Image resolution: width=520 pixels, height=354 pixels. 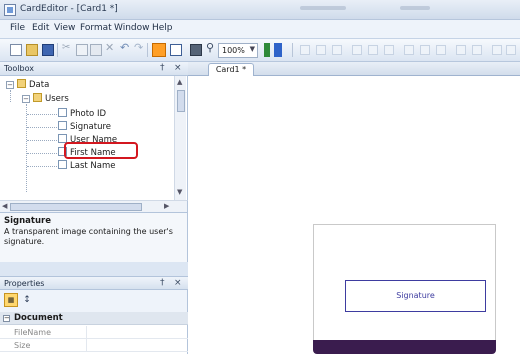 What do you see at coordinates (409, 50) in the screenshot?
I see `same-width-icon` at bounding box center [409, 50].